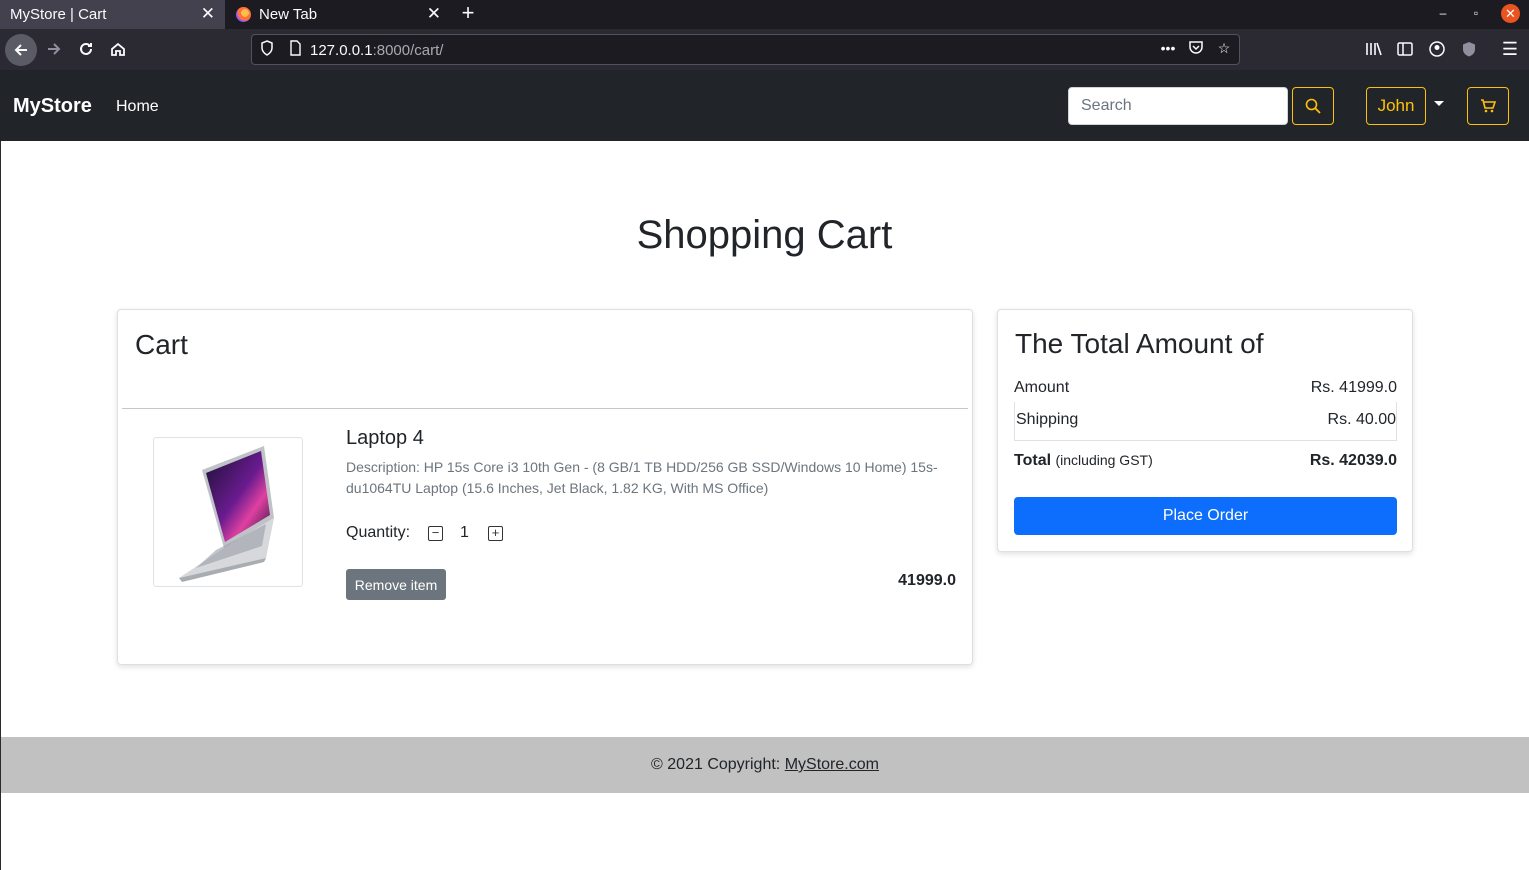  Describe the element at coordinates (832, 764) in the screenshot. I see `footer-link: MyStore.com` at that location.